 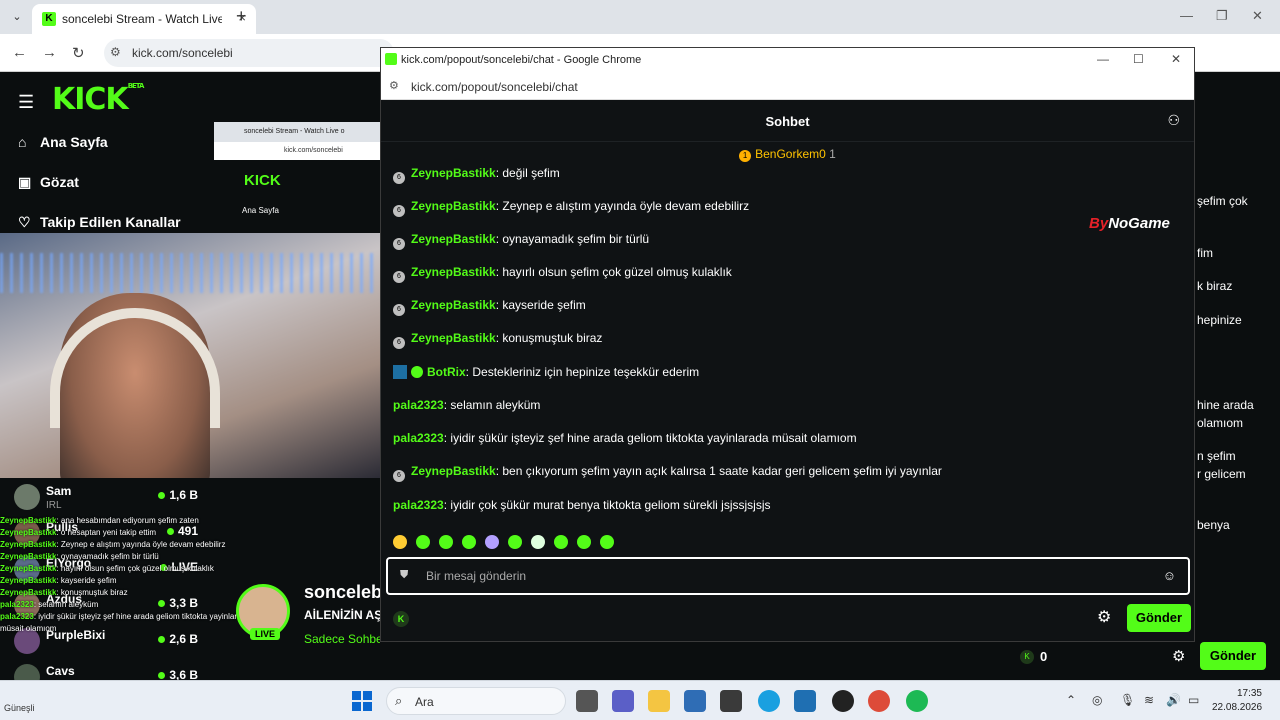 I want to click on chat-message: 6 ZeynepBastikk: konuşmuştuk biraz, so click(x=497, y=340).